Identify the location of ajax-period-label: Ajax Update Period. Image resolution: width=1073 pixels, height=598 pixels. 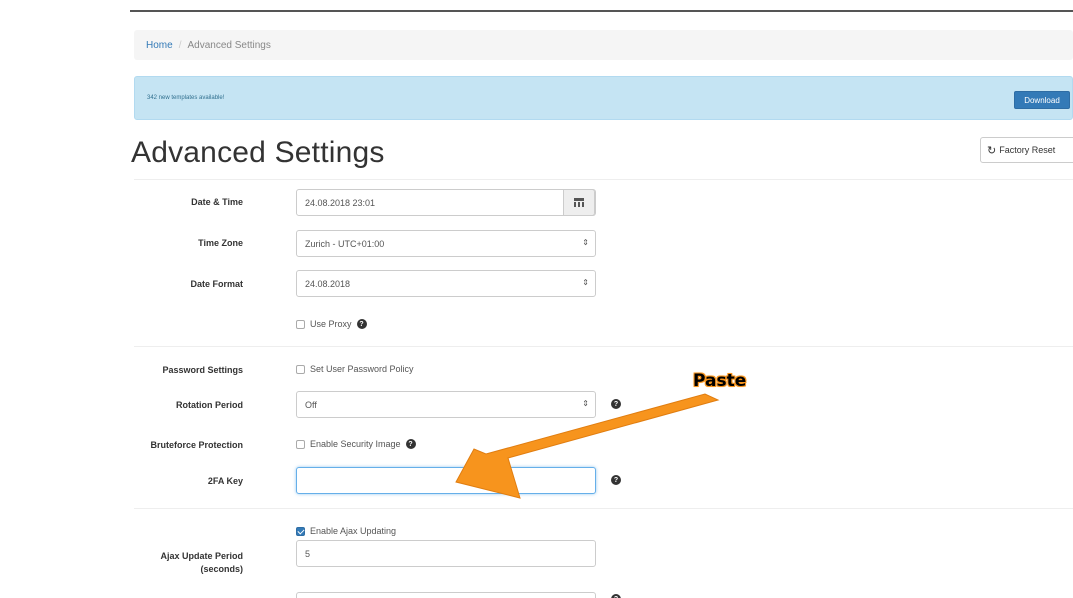
(201, 556).